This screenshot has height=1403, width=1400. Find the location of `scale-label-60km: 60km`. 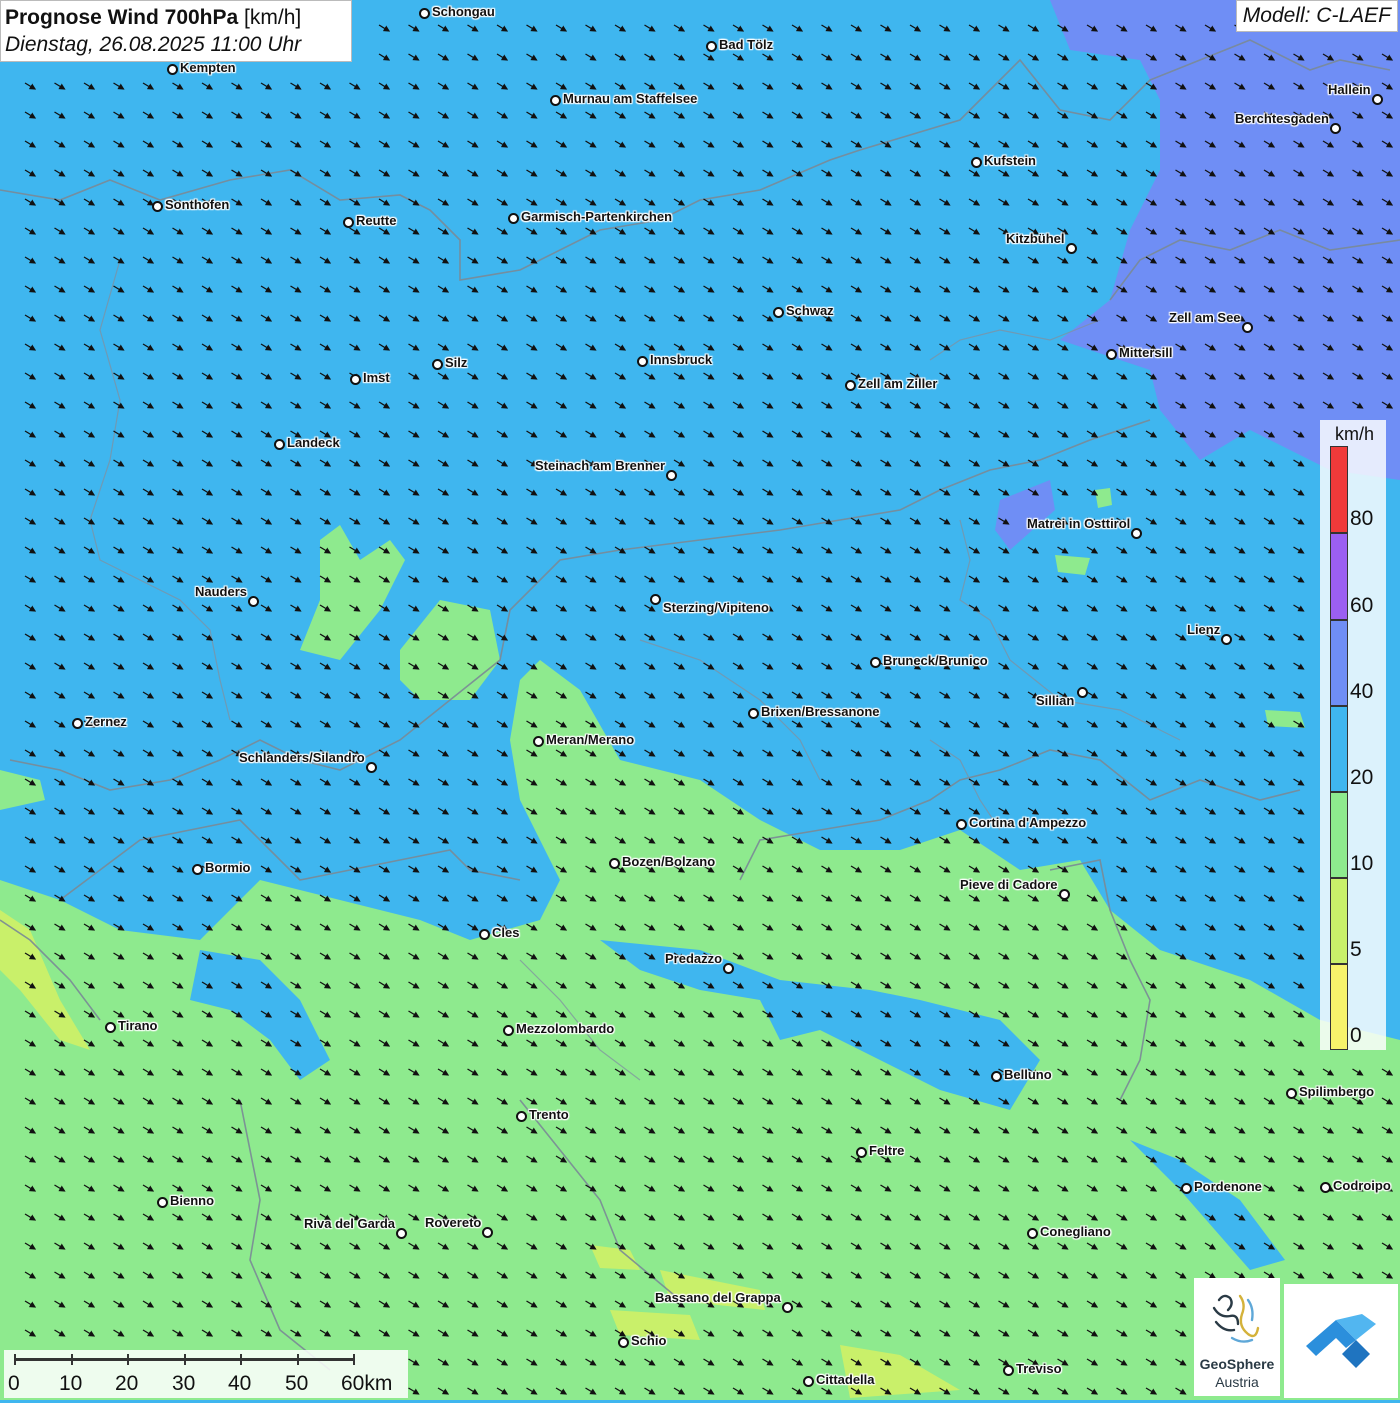

scale-label-60km: 60km is located at coordinates (367, 1383).